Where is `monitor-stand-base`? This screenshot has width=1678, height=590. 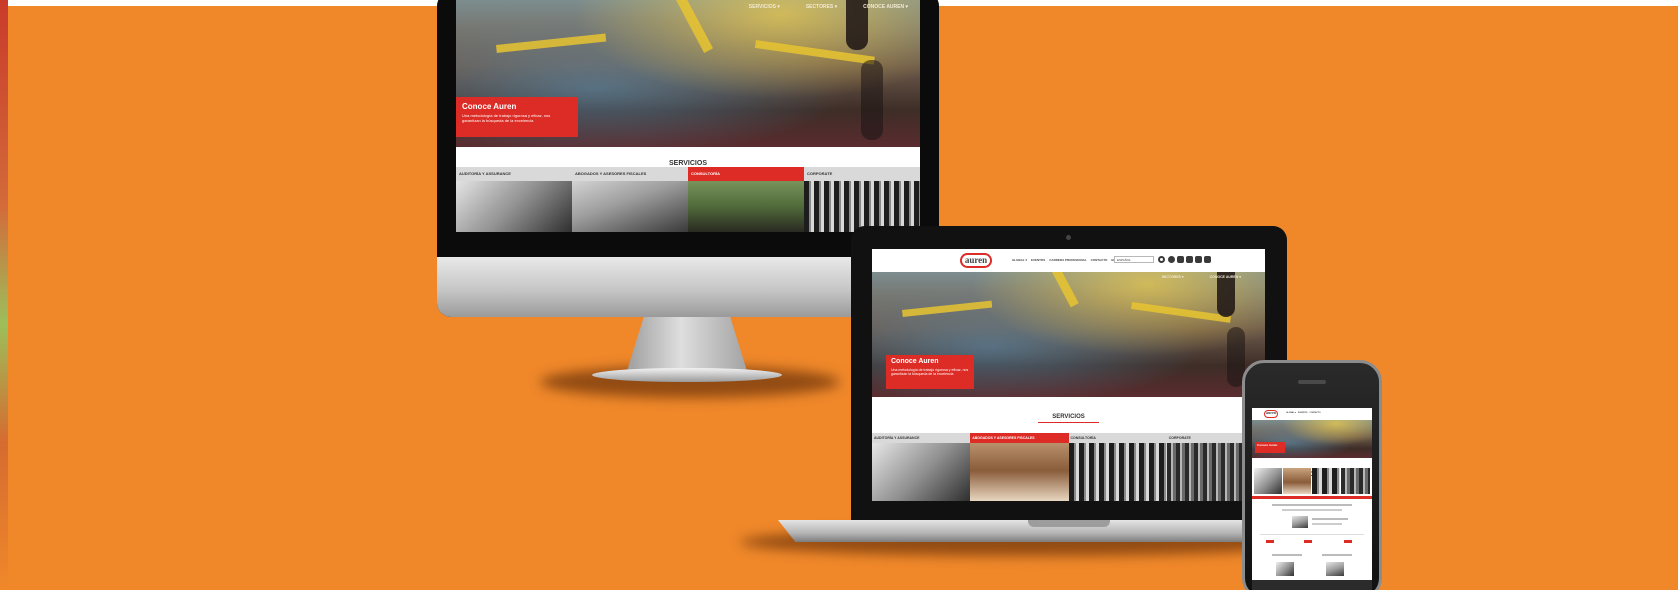
monitor-stand-base is located at coordinates (687, 375).